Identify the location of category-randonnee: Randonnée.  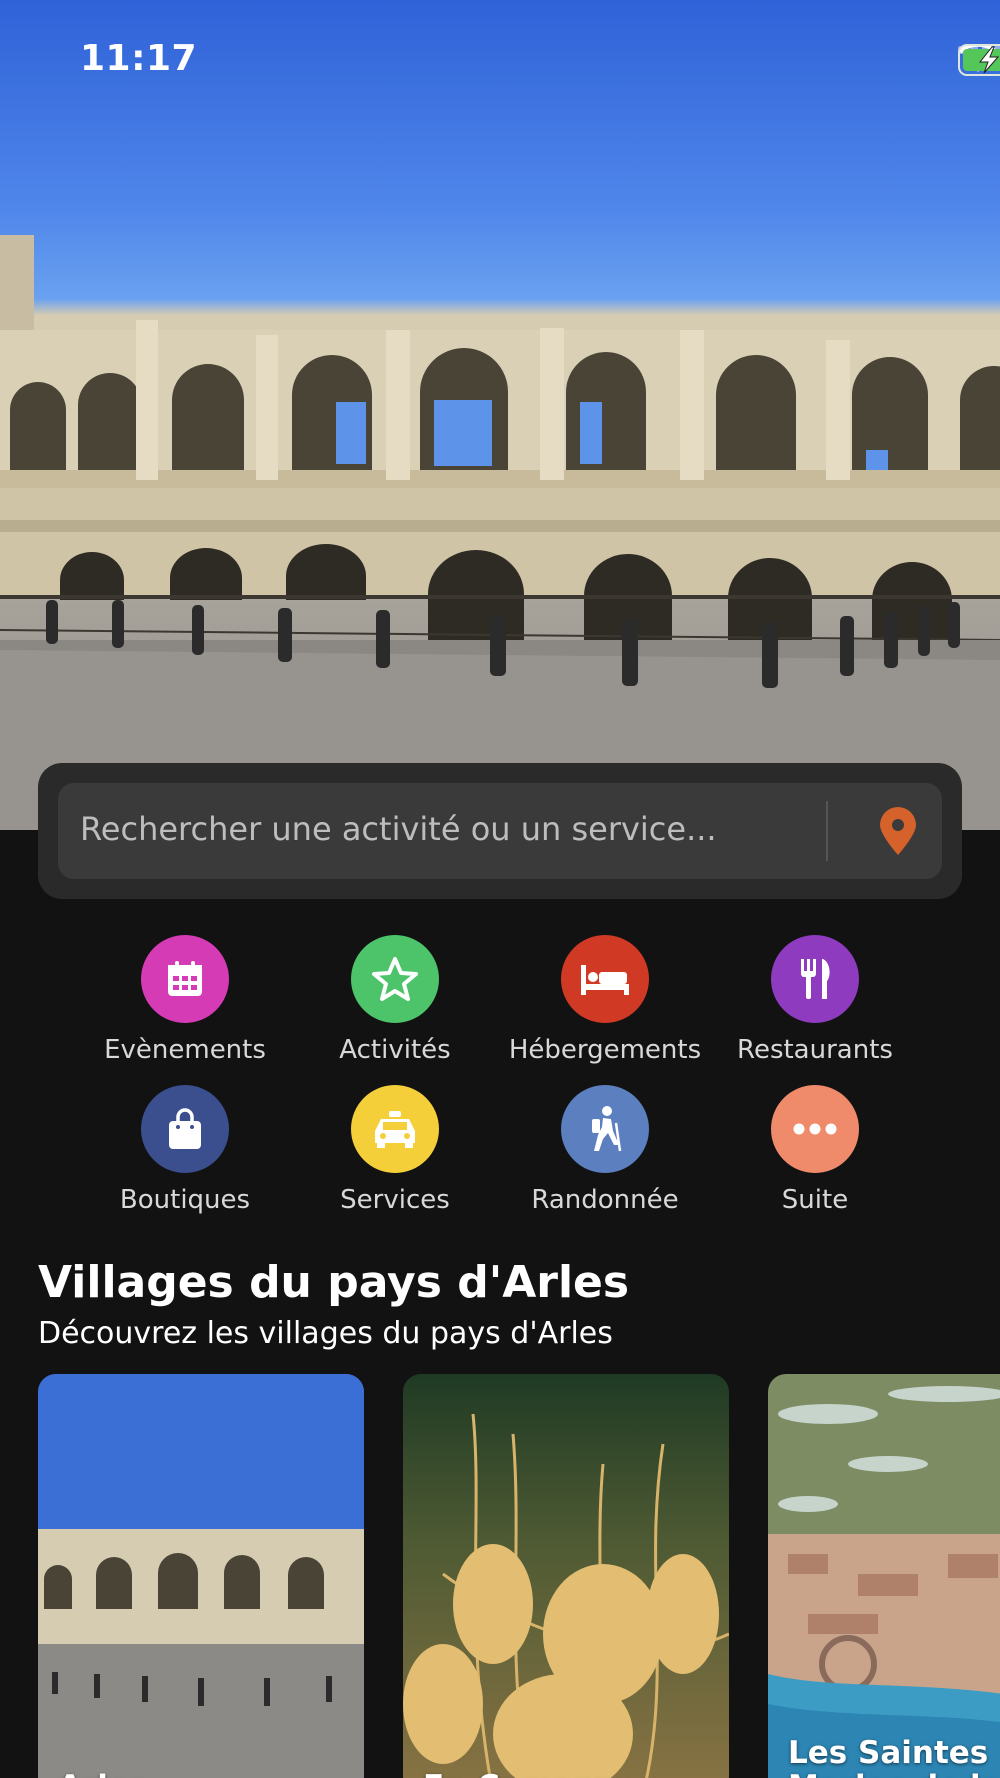
(605, 1150).